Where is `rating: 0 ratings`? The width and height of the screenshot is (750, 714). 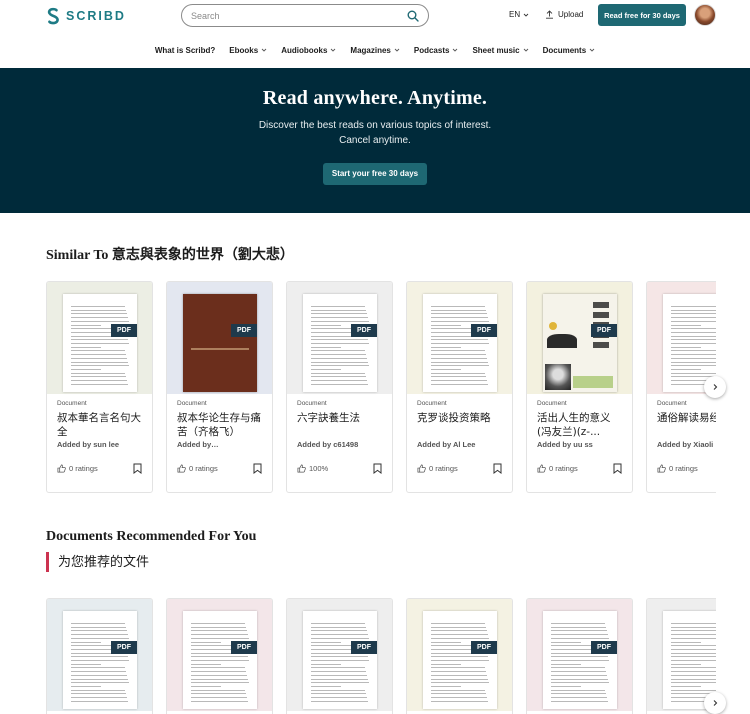 rating: 0 ratings is located at coordinates (77, 468).